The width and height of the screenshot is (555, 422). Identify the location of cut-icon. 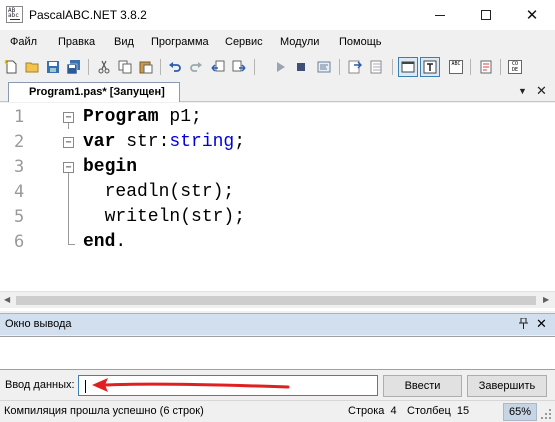
(104, 67).